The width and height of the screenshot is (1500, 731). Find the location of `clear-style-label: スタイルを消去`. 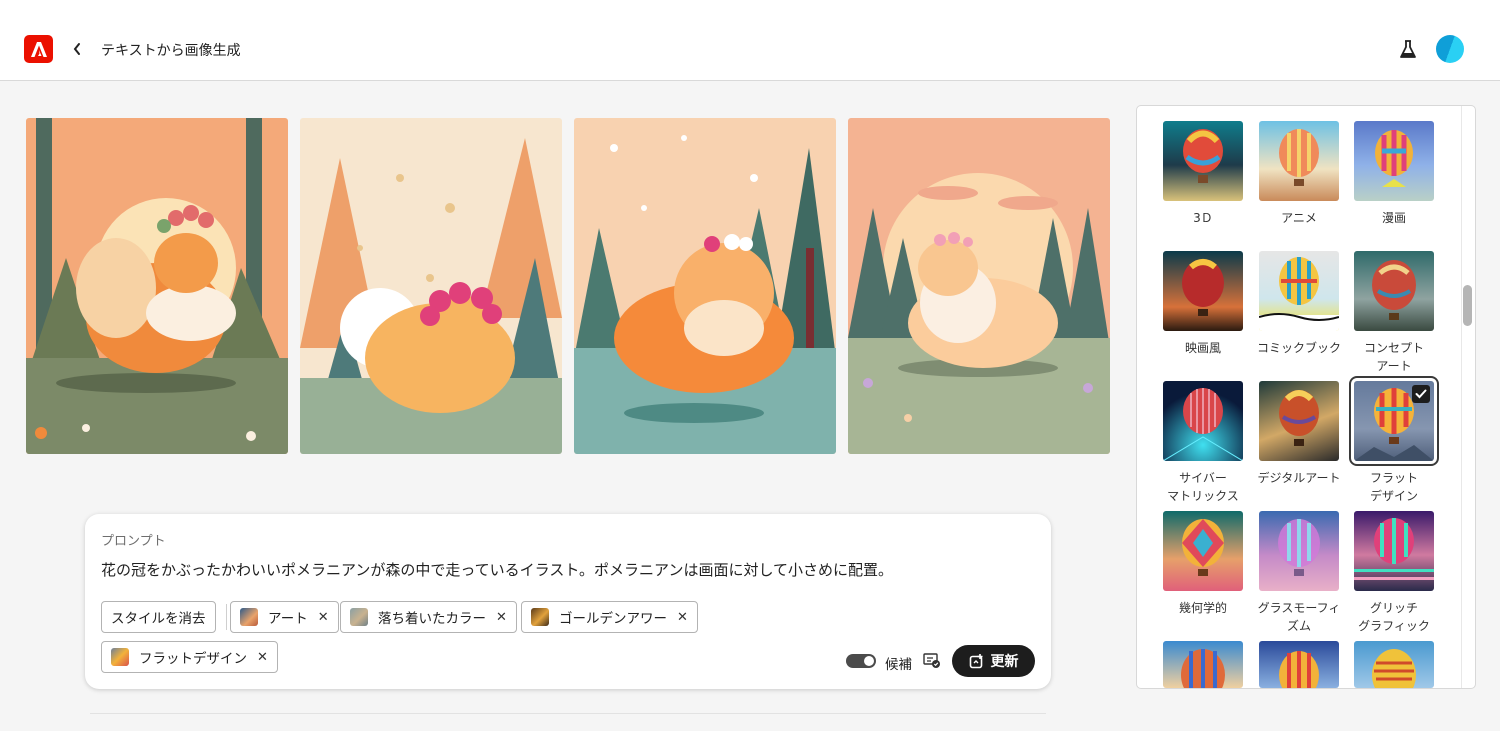

clear-style-label: スタイルを消去 is located at coordinates (158, 619).